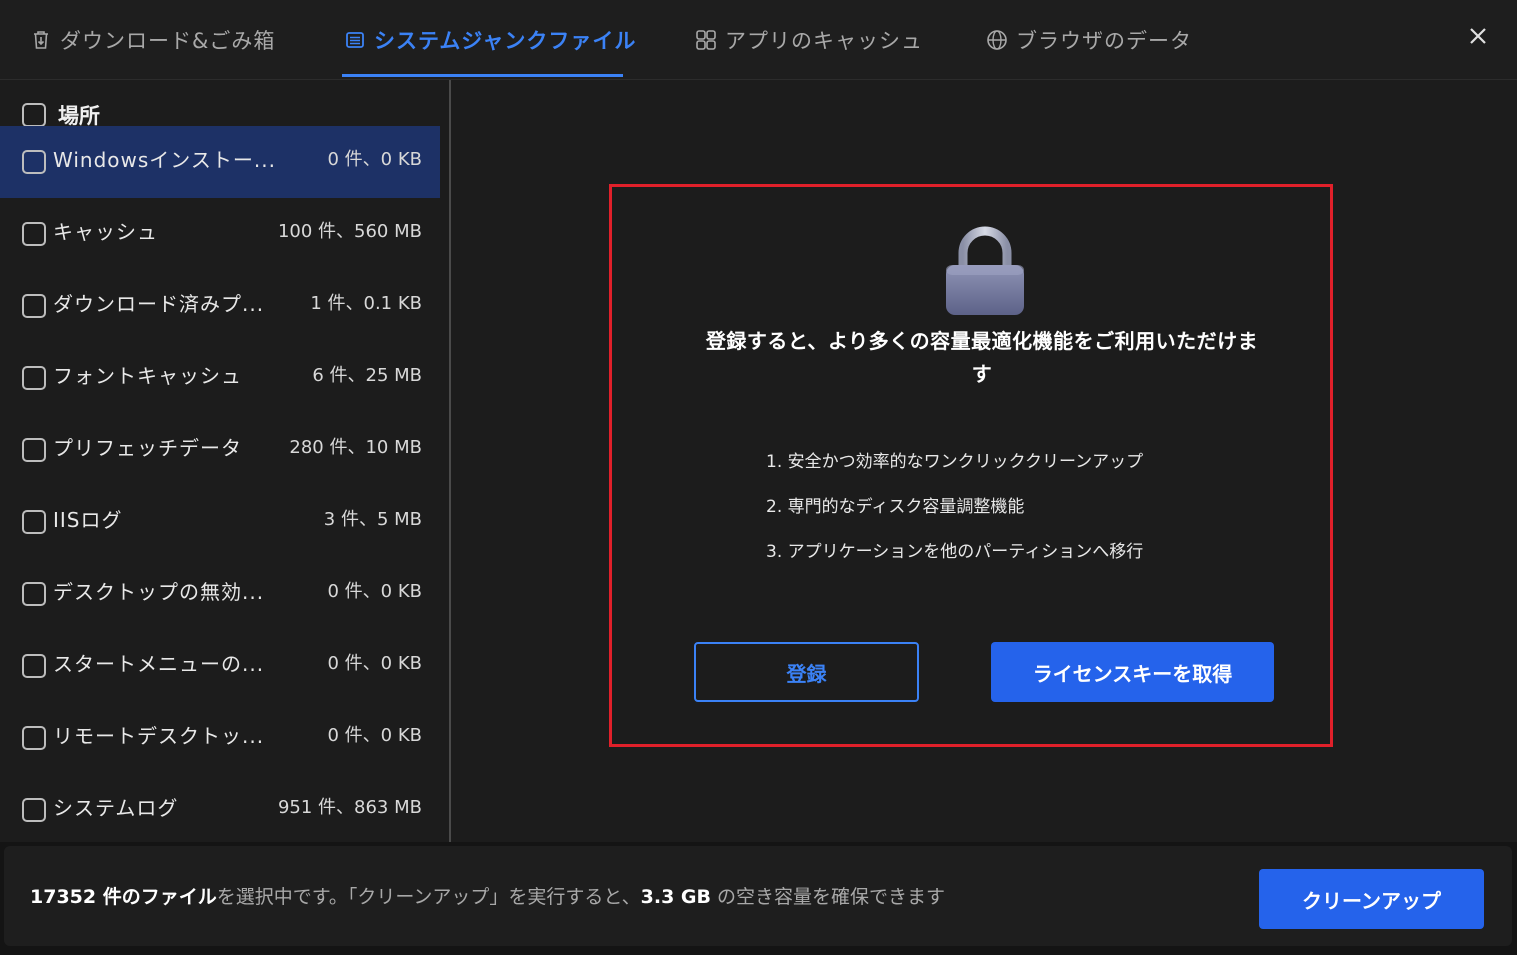 The width and height of the screenshot is (1517, 955). Describe the element at coordinates (806, 672) in the screenshot. I see `register-button: 登録` at that location.